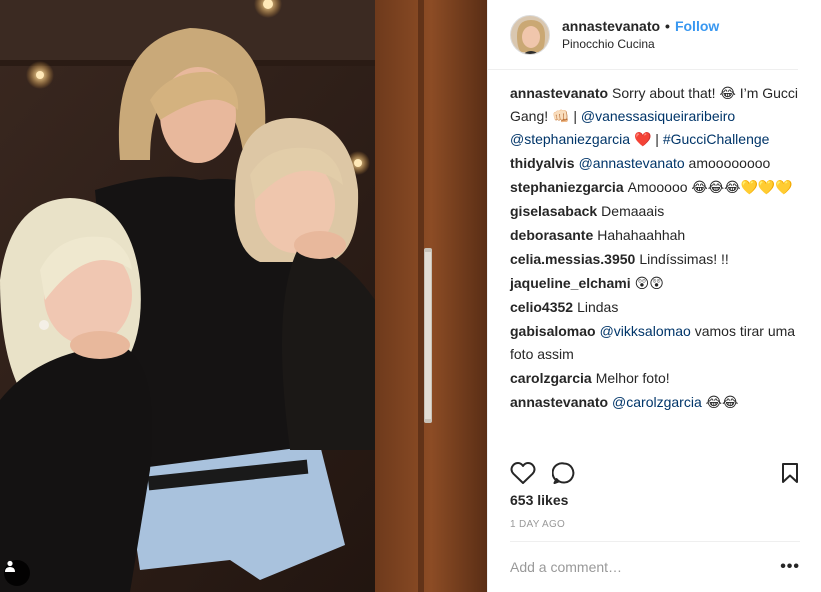 This screenshot has height=592, width=821. What do you see at coordinates (598, 307) in the screenshot?
I see `comment-text: Lindas` at bounding box center [598, 307].